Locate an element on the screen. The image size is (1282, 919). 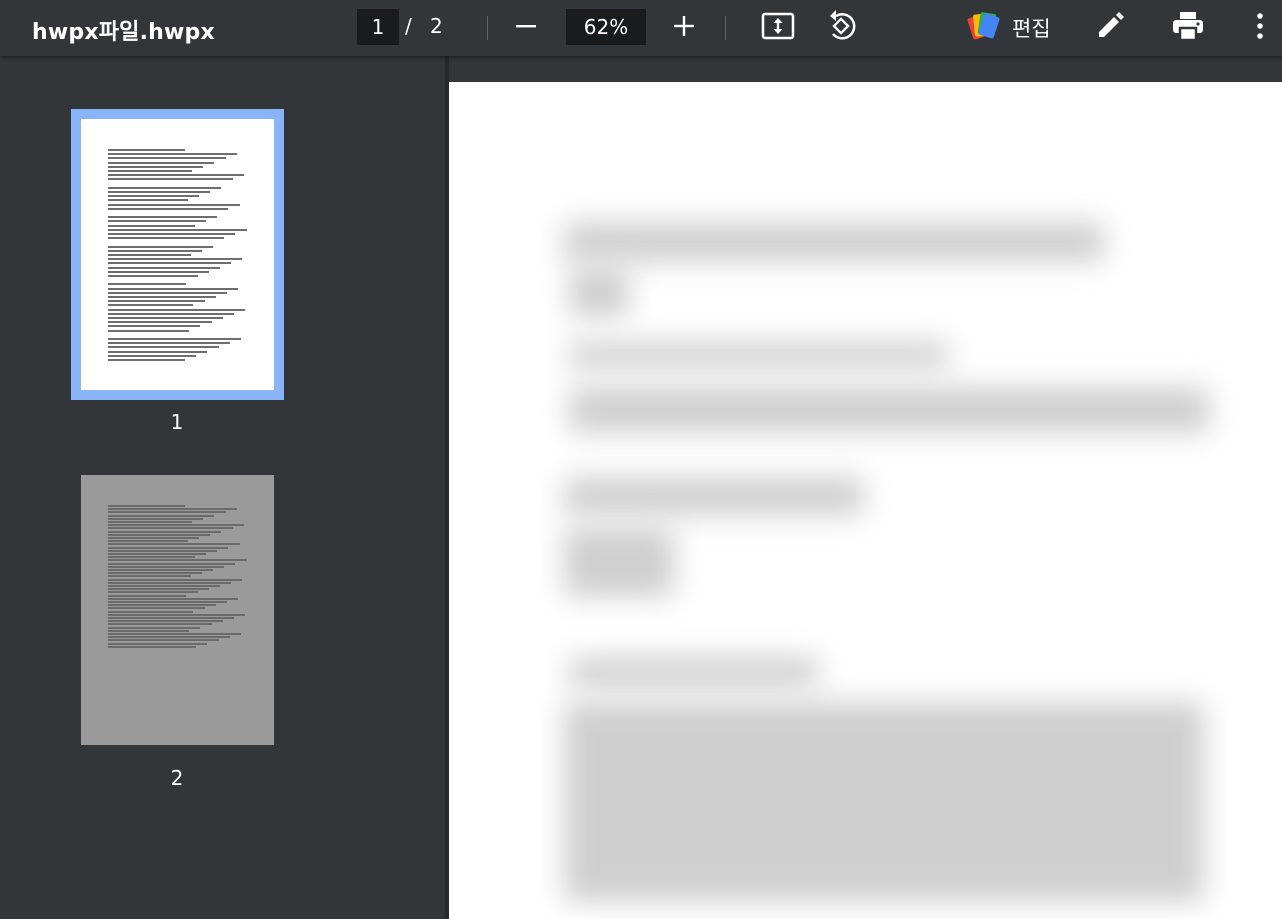
zoom-input: 62% is located at coordinates (606, 27).